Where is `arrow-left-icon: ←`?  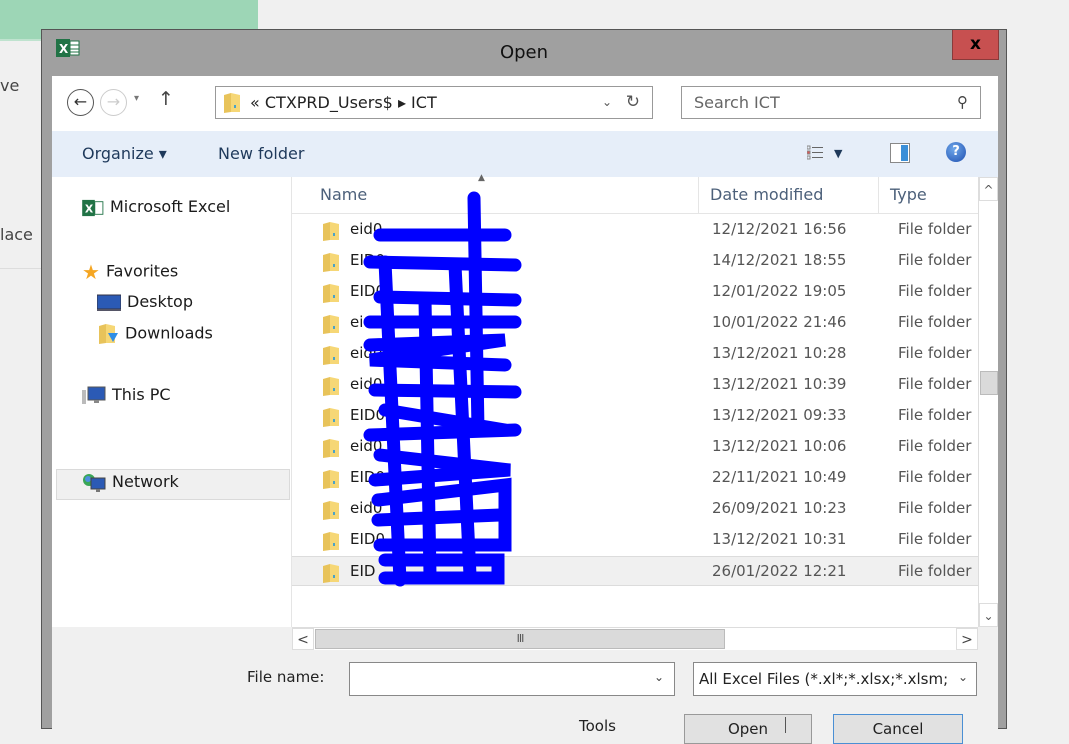
arrow-left-icon: ← is located at coordinates (80, 101).